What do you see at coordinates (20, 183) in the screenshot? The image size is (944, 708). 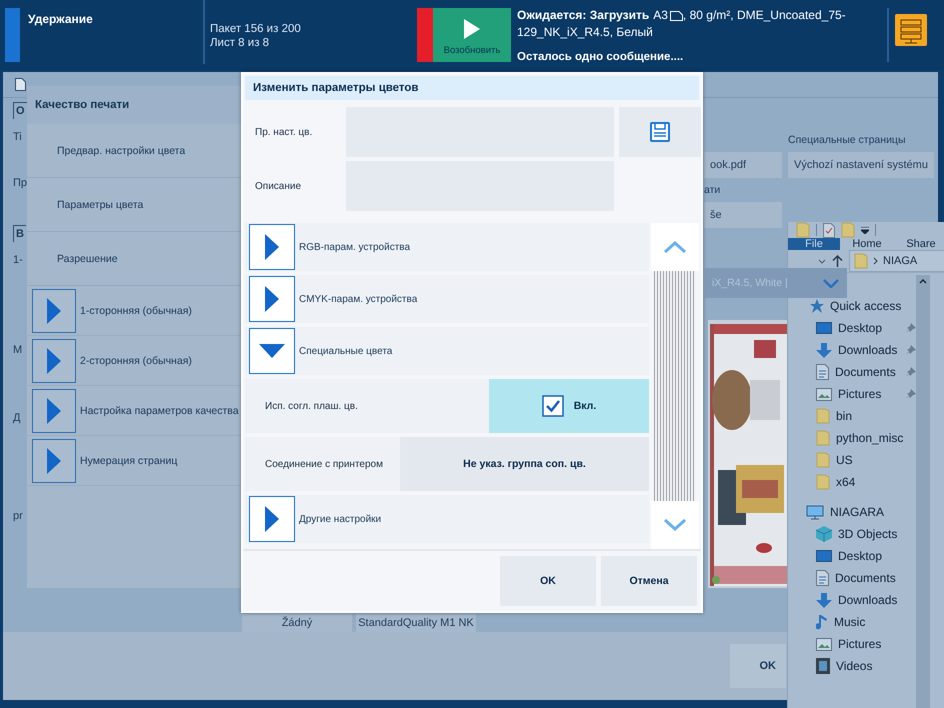 I see `field-label: Пр` at bounding box center [20, 183].